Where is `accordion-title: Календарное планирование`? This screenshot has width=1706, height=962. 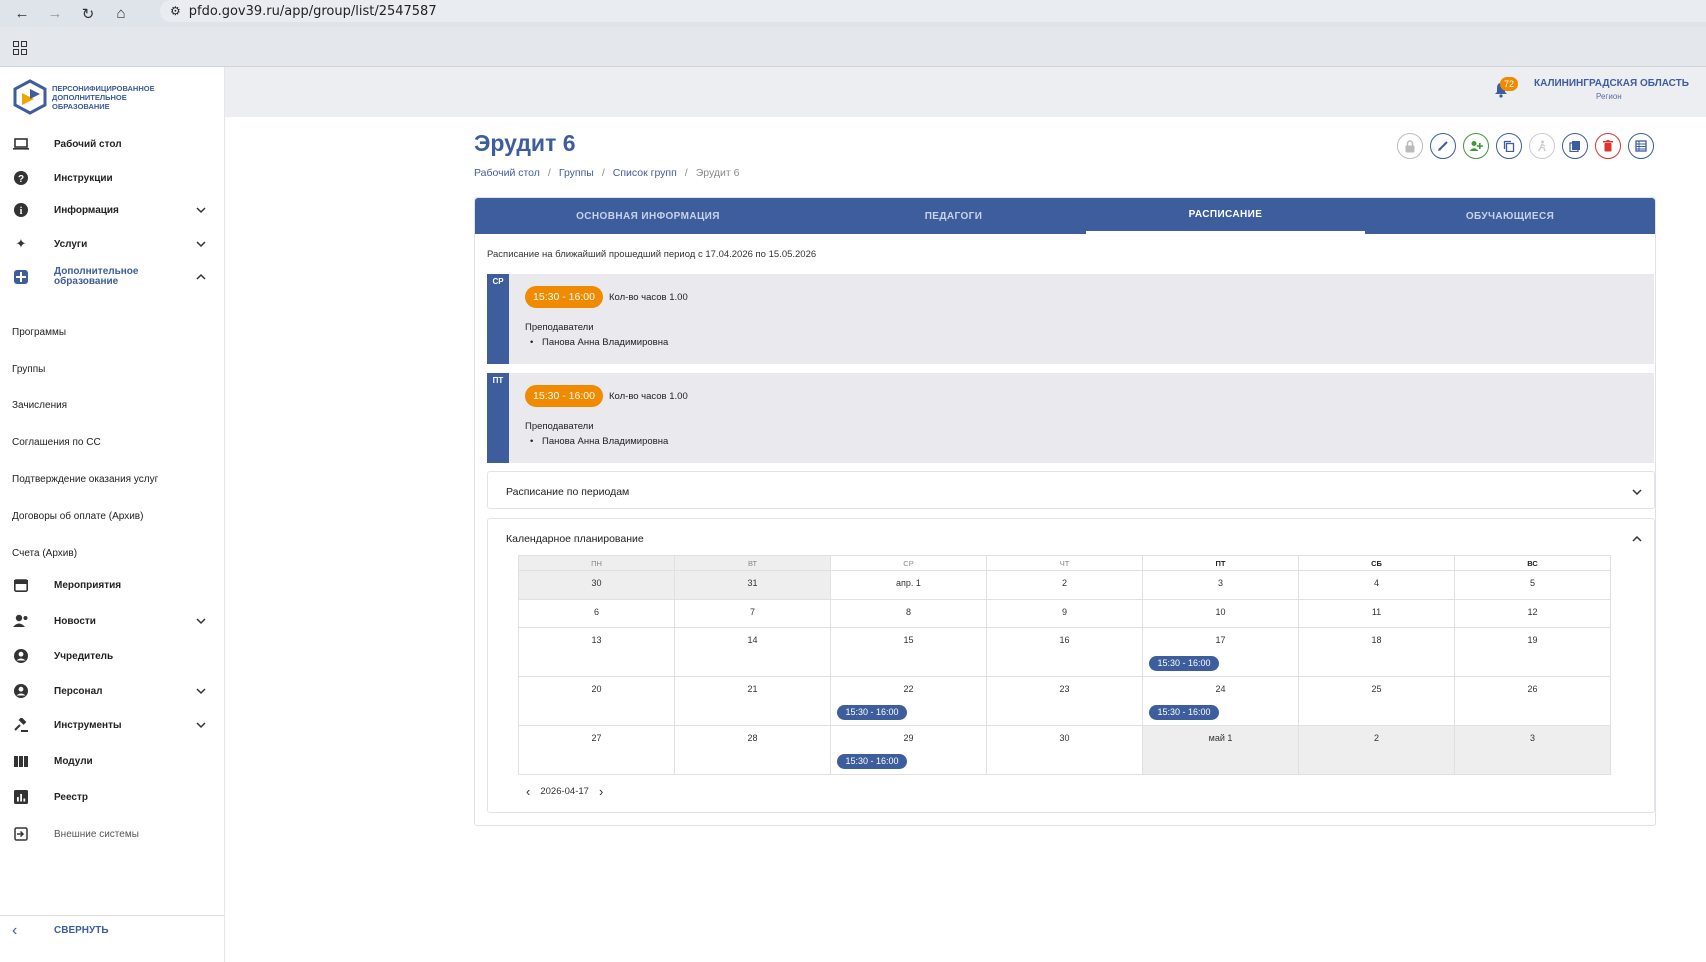 accordion-title: Календарное планирование is located at coordinates (575, 539).